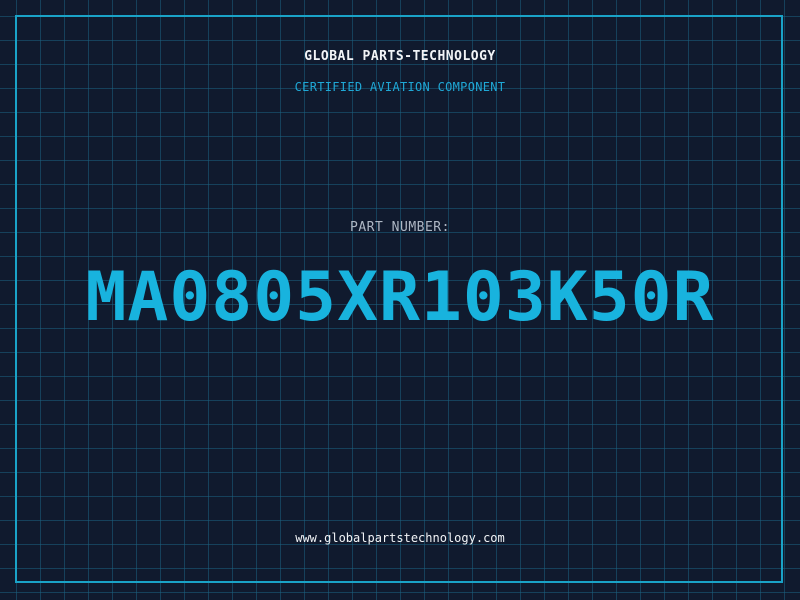 Image resolution: width=800 pixels, height=600 pixels. I want to click on certification-subtitle: CERTIFIED AVIATION COMPONENT, so click(400, 87).